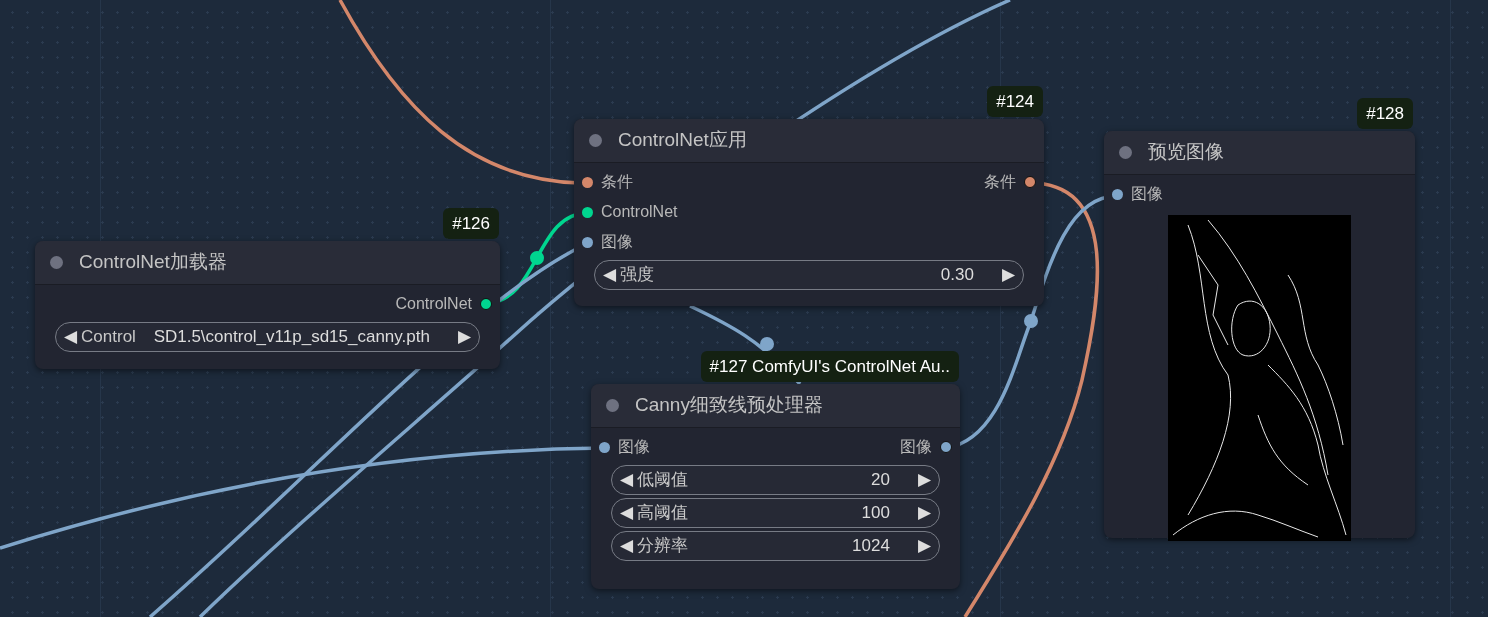 The height and width of the screenshot is (617, 1488). I want to click on widget-value: 0.30, so click(957, 275).